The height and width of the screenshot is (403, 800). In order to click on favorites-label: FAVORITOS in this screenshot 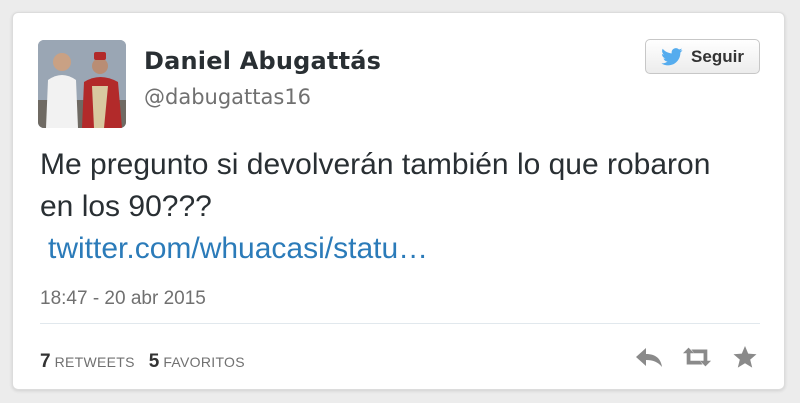, I will do `click(204, 362)`.